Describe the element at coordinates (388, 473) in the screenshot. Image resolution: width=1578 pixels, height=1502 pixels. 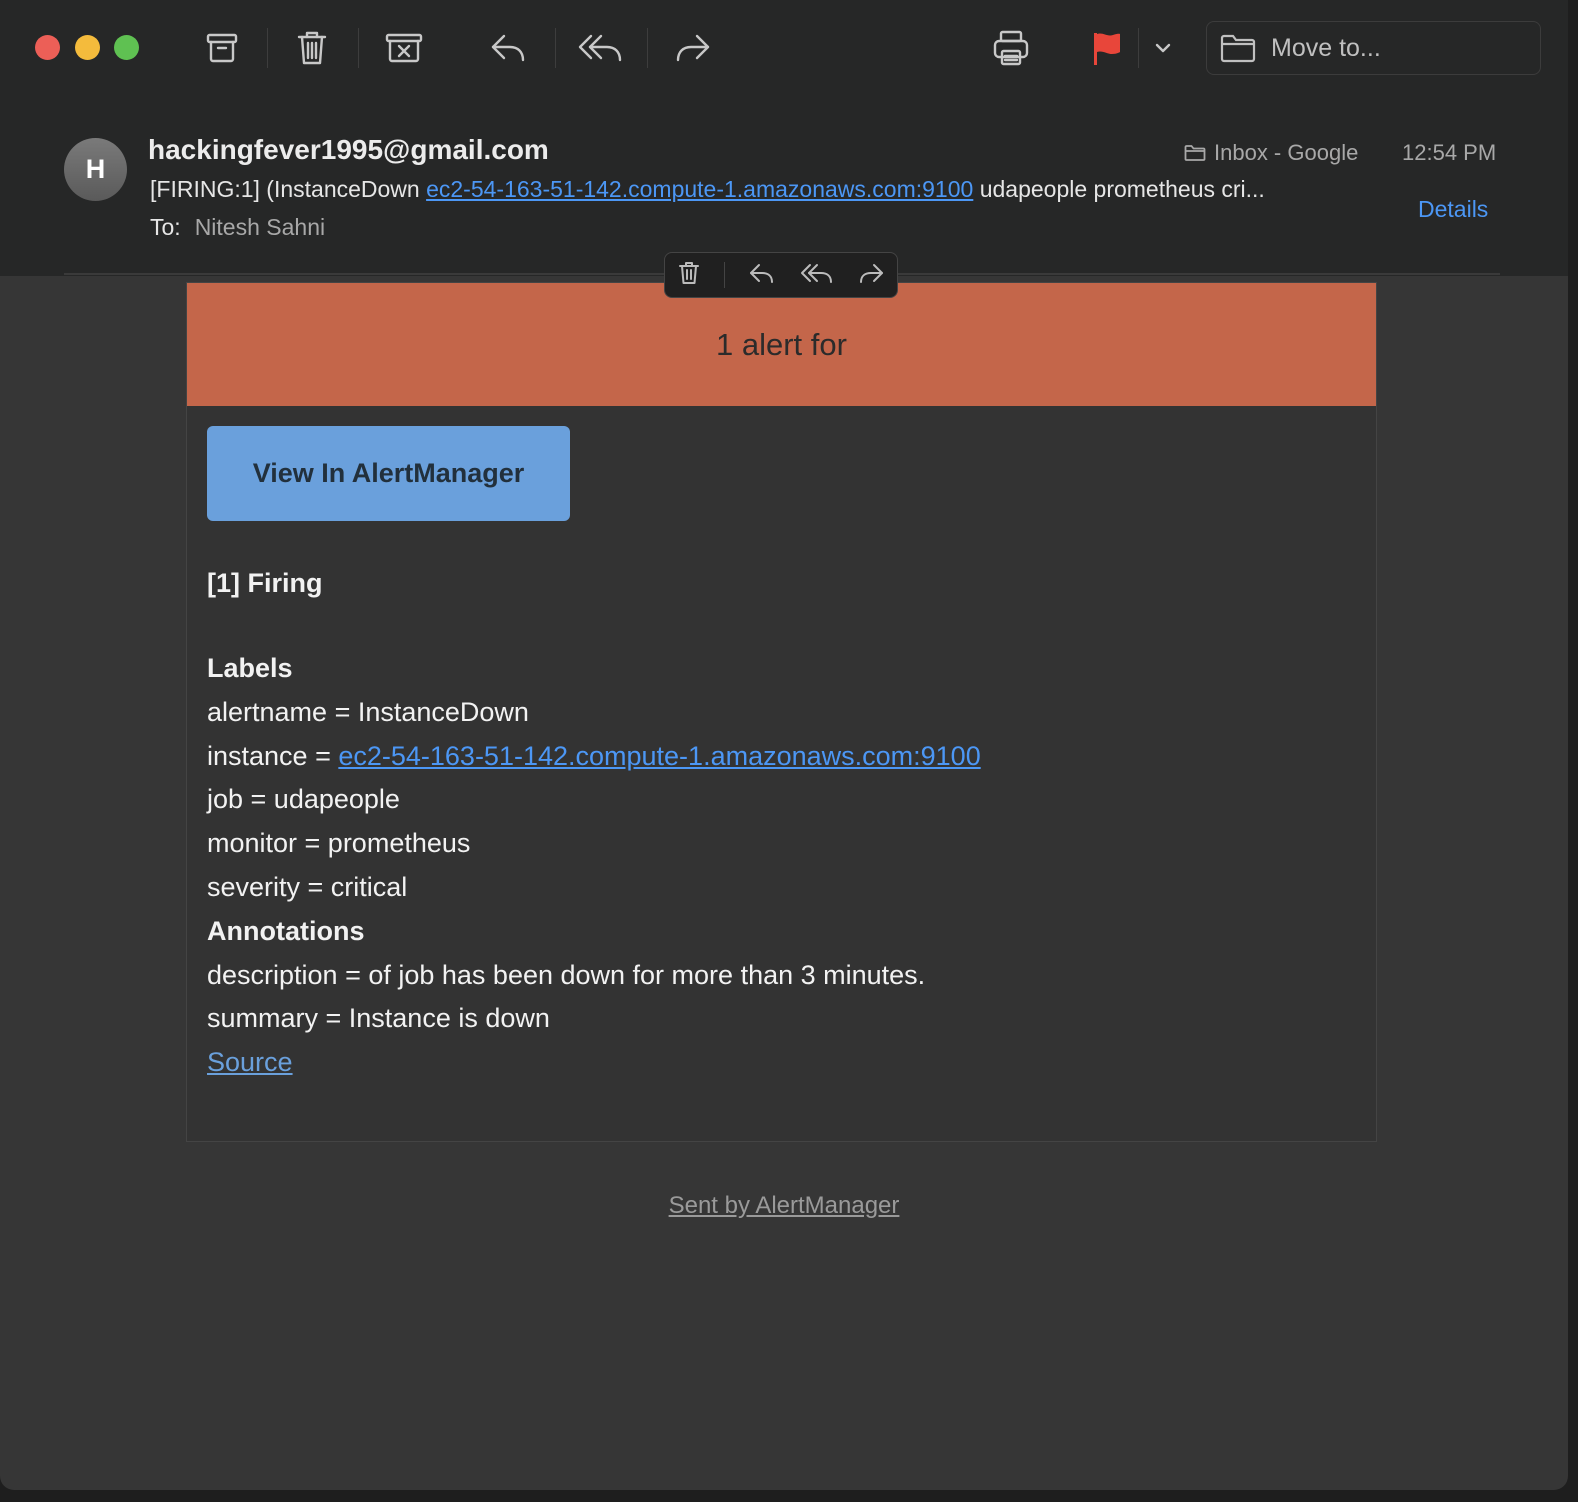
I see `view-in-alertmanager-button: View In AlertManager` at that location.